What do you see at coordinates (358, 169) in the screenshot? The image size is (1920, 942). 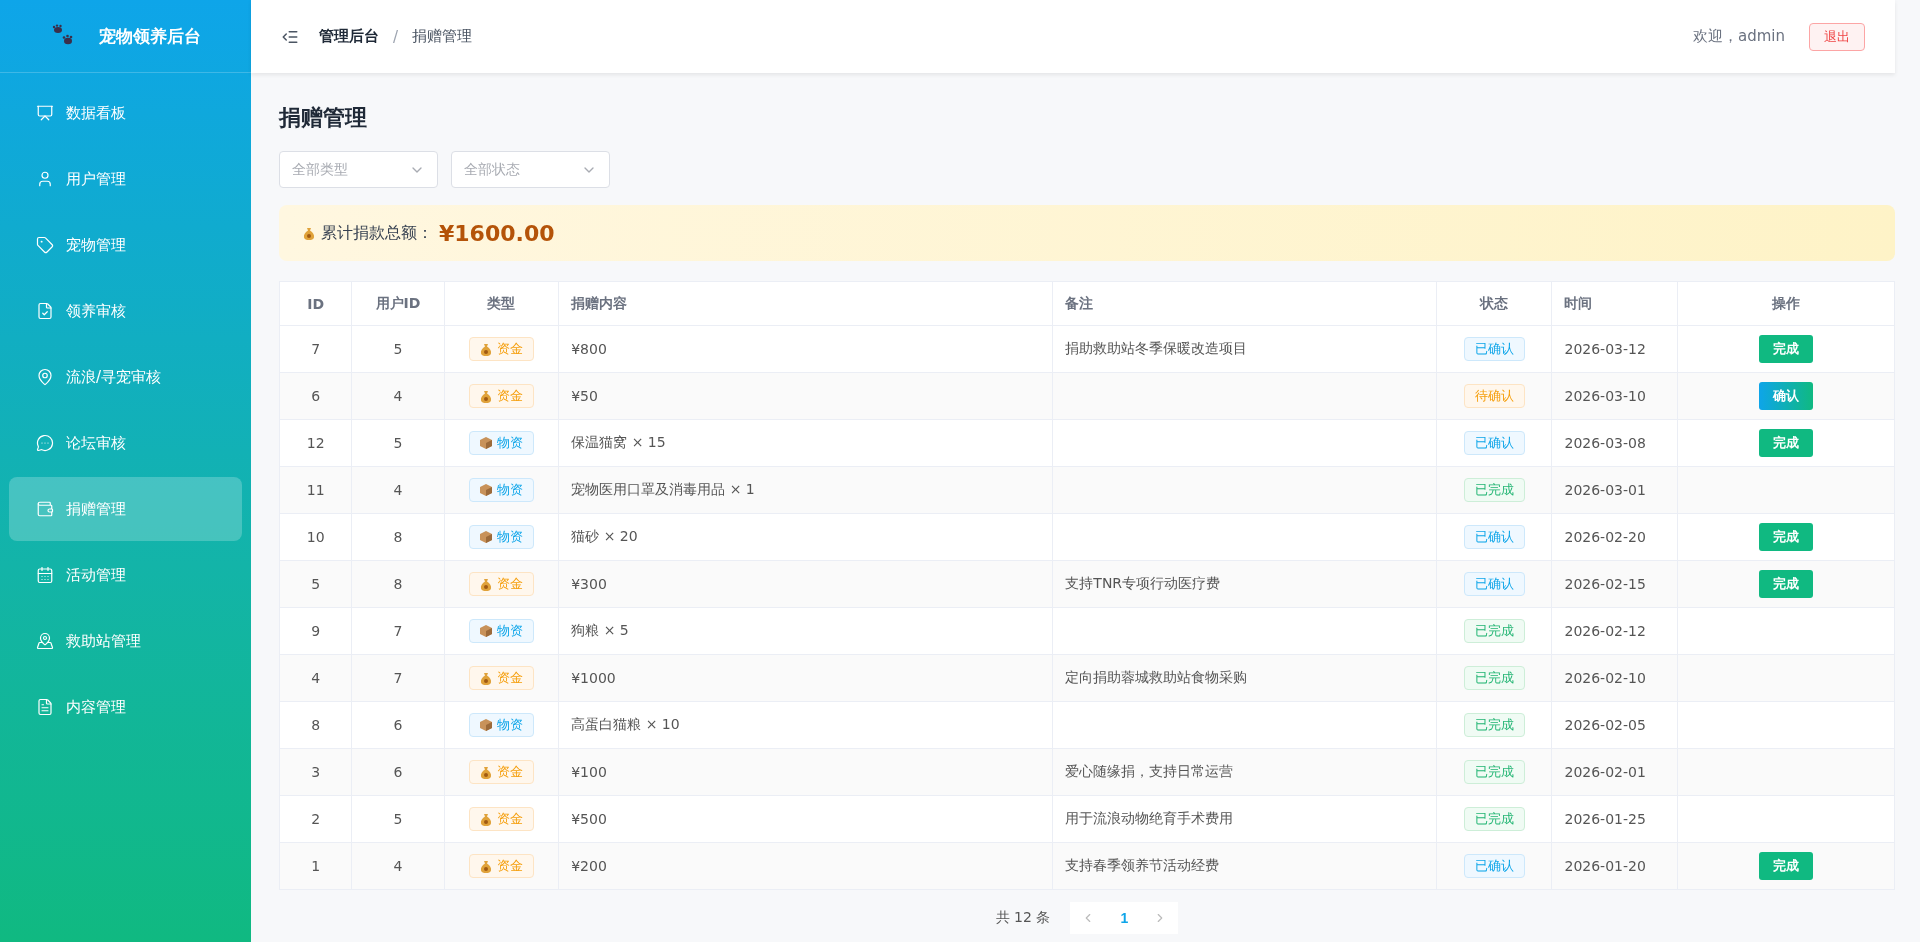 I see `filter-select: 全部类型` at bounding box center [358, 169].